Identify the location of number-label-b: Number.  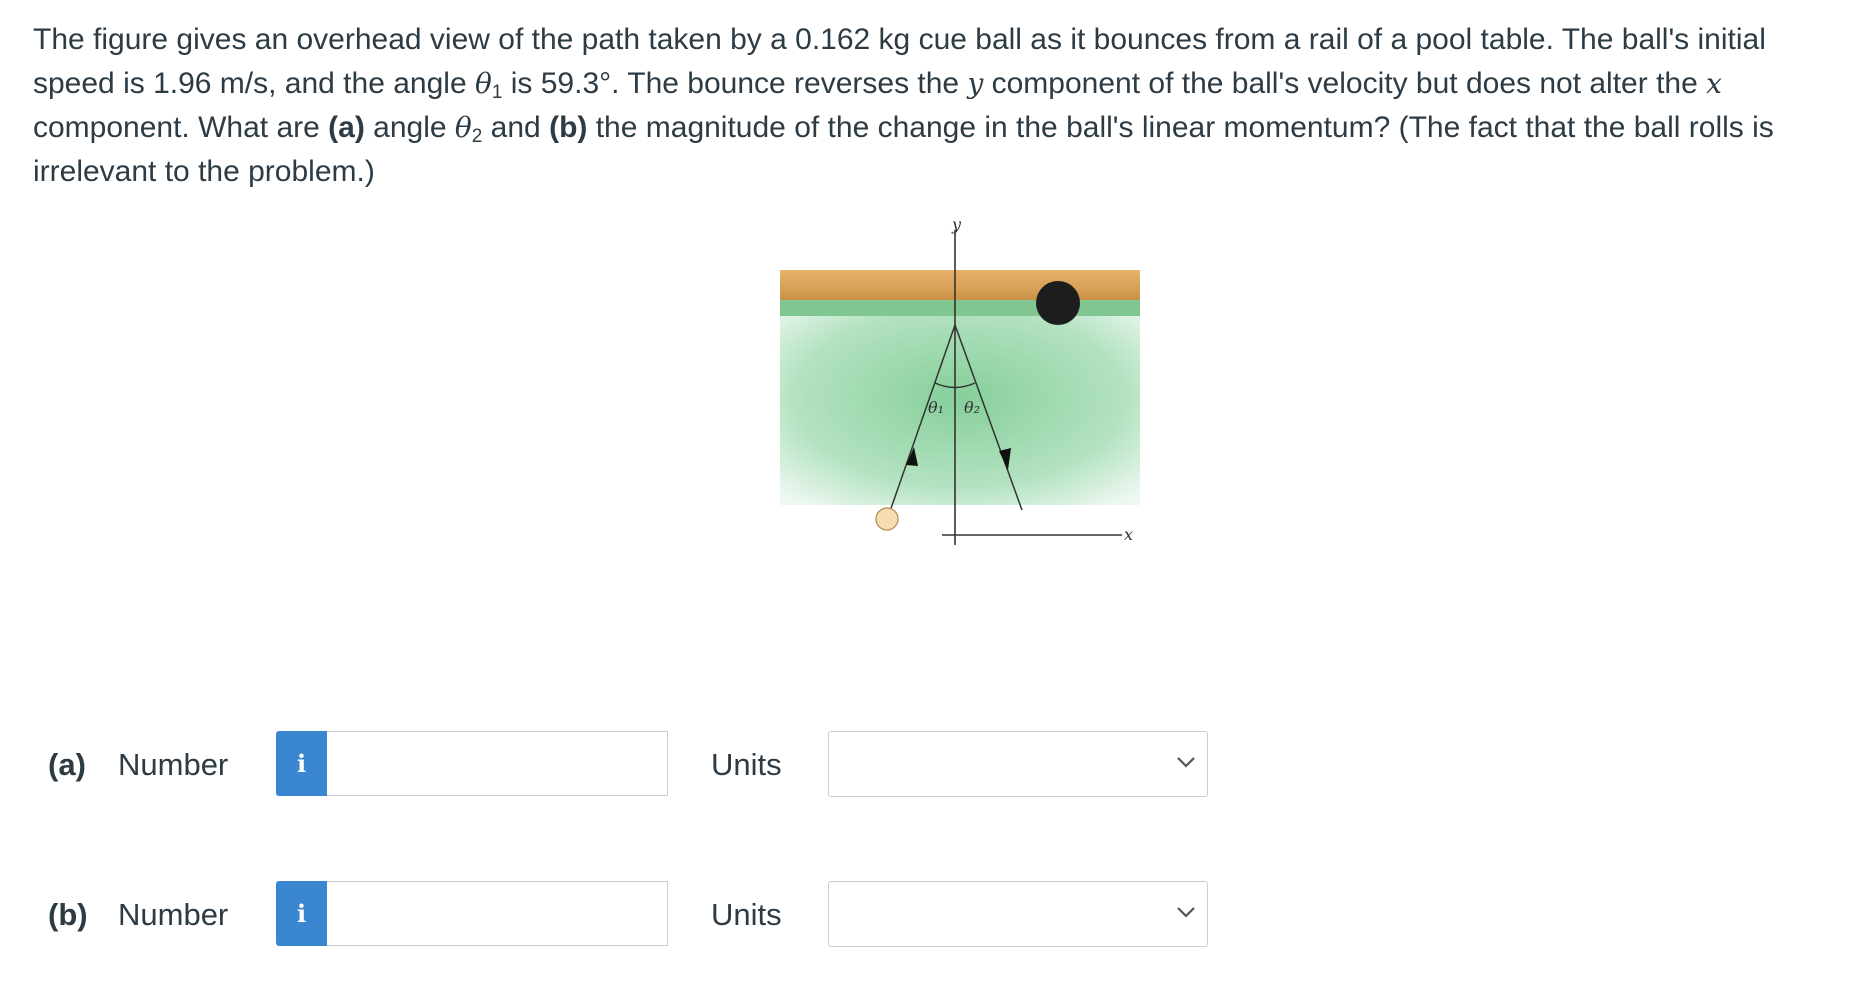
(173, 914).